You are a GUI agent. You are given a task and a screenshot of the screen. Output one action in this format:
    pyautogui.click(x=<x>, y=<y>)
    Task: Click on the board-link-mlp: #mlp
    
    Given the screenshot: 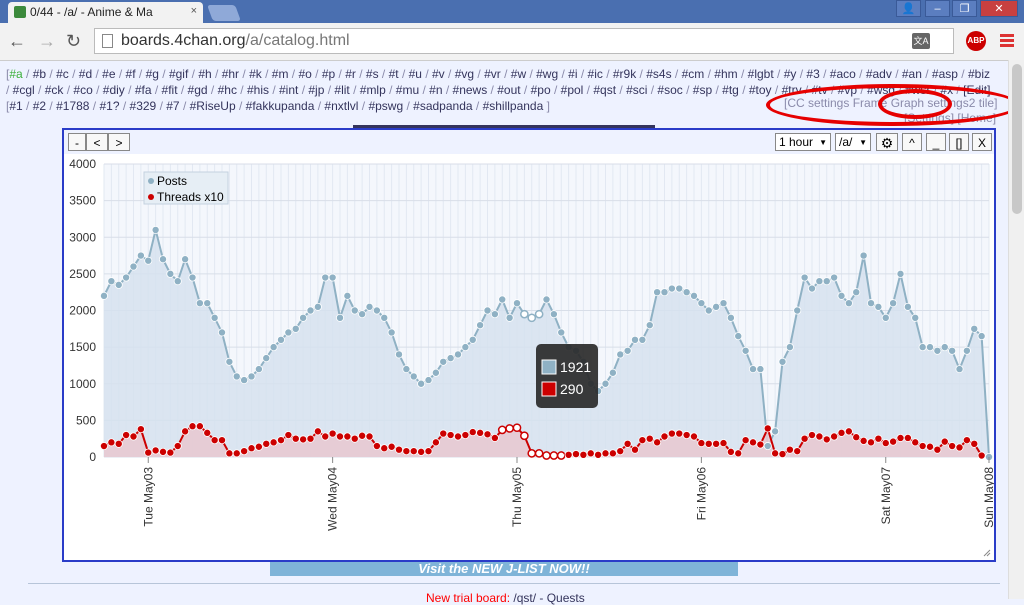 What is the action you would take?
    pyautogui.click(x=373, y=90)
    